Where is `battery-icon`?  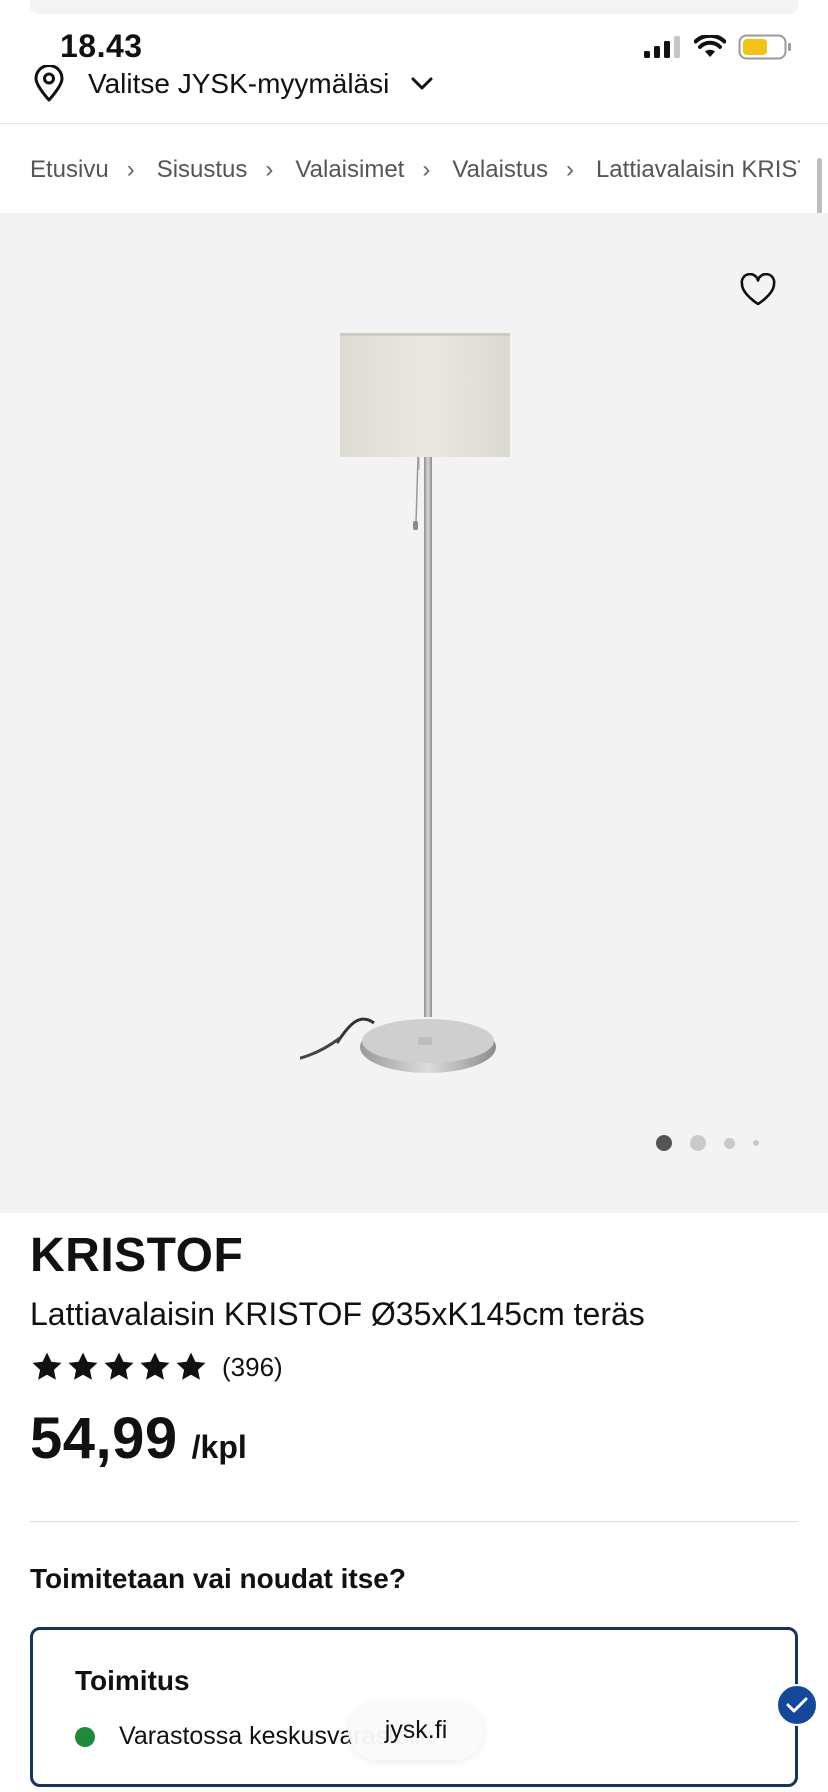
battery-icon is located at coordinates (764, 47).